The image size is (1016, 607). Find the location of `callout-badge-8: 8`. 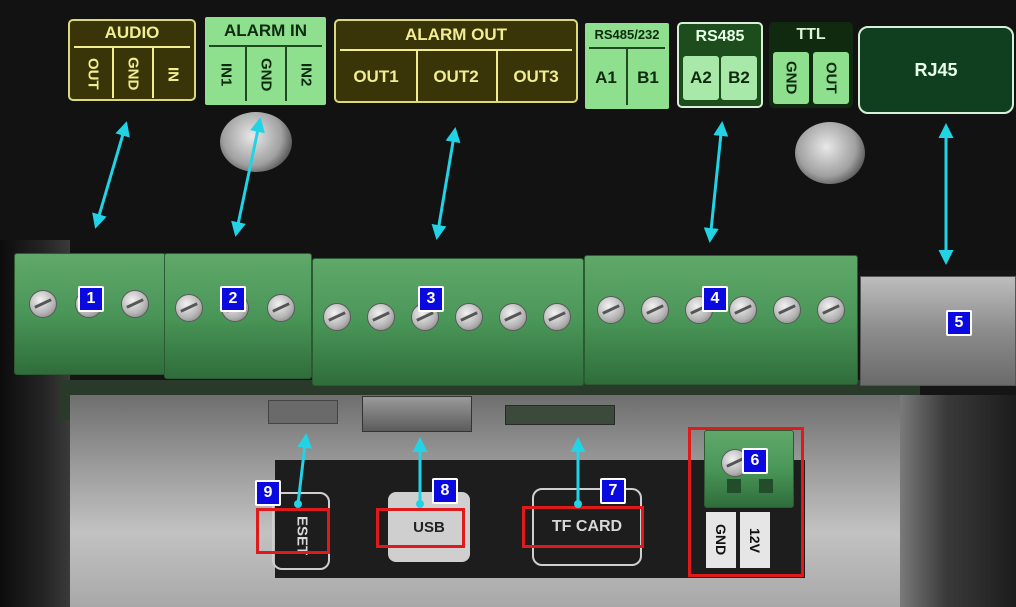

callout-badge-8: 8 is located at coordinates (445, 491).